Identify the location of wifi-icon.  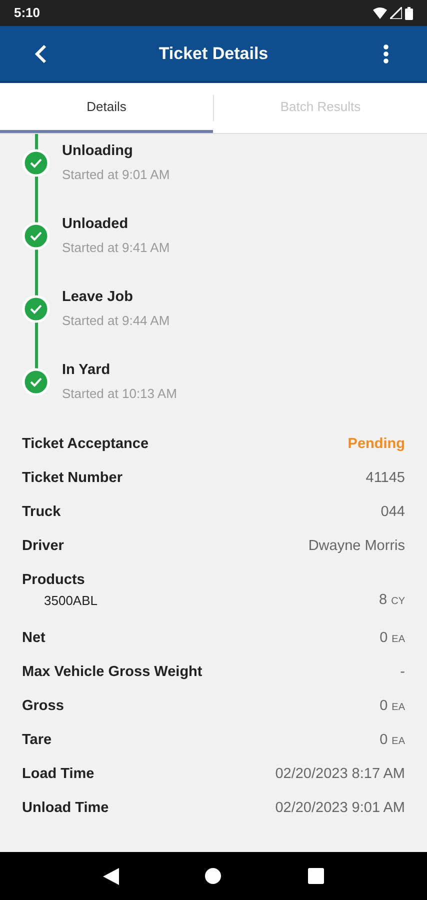
(380, 13).